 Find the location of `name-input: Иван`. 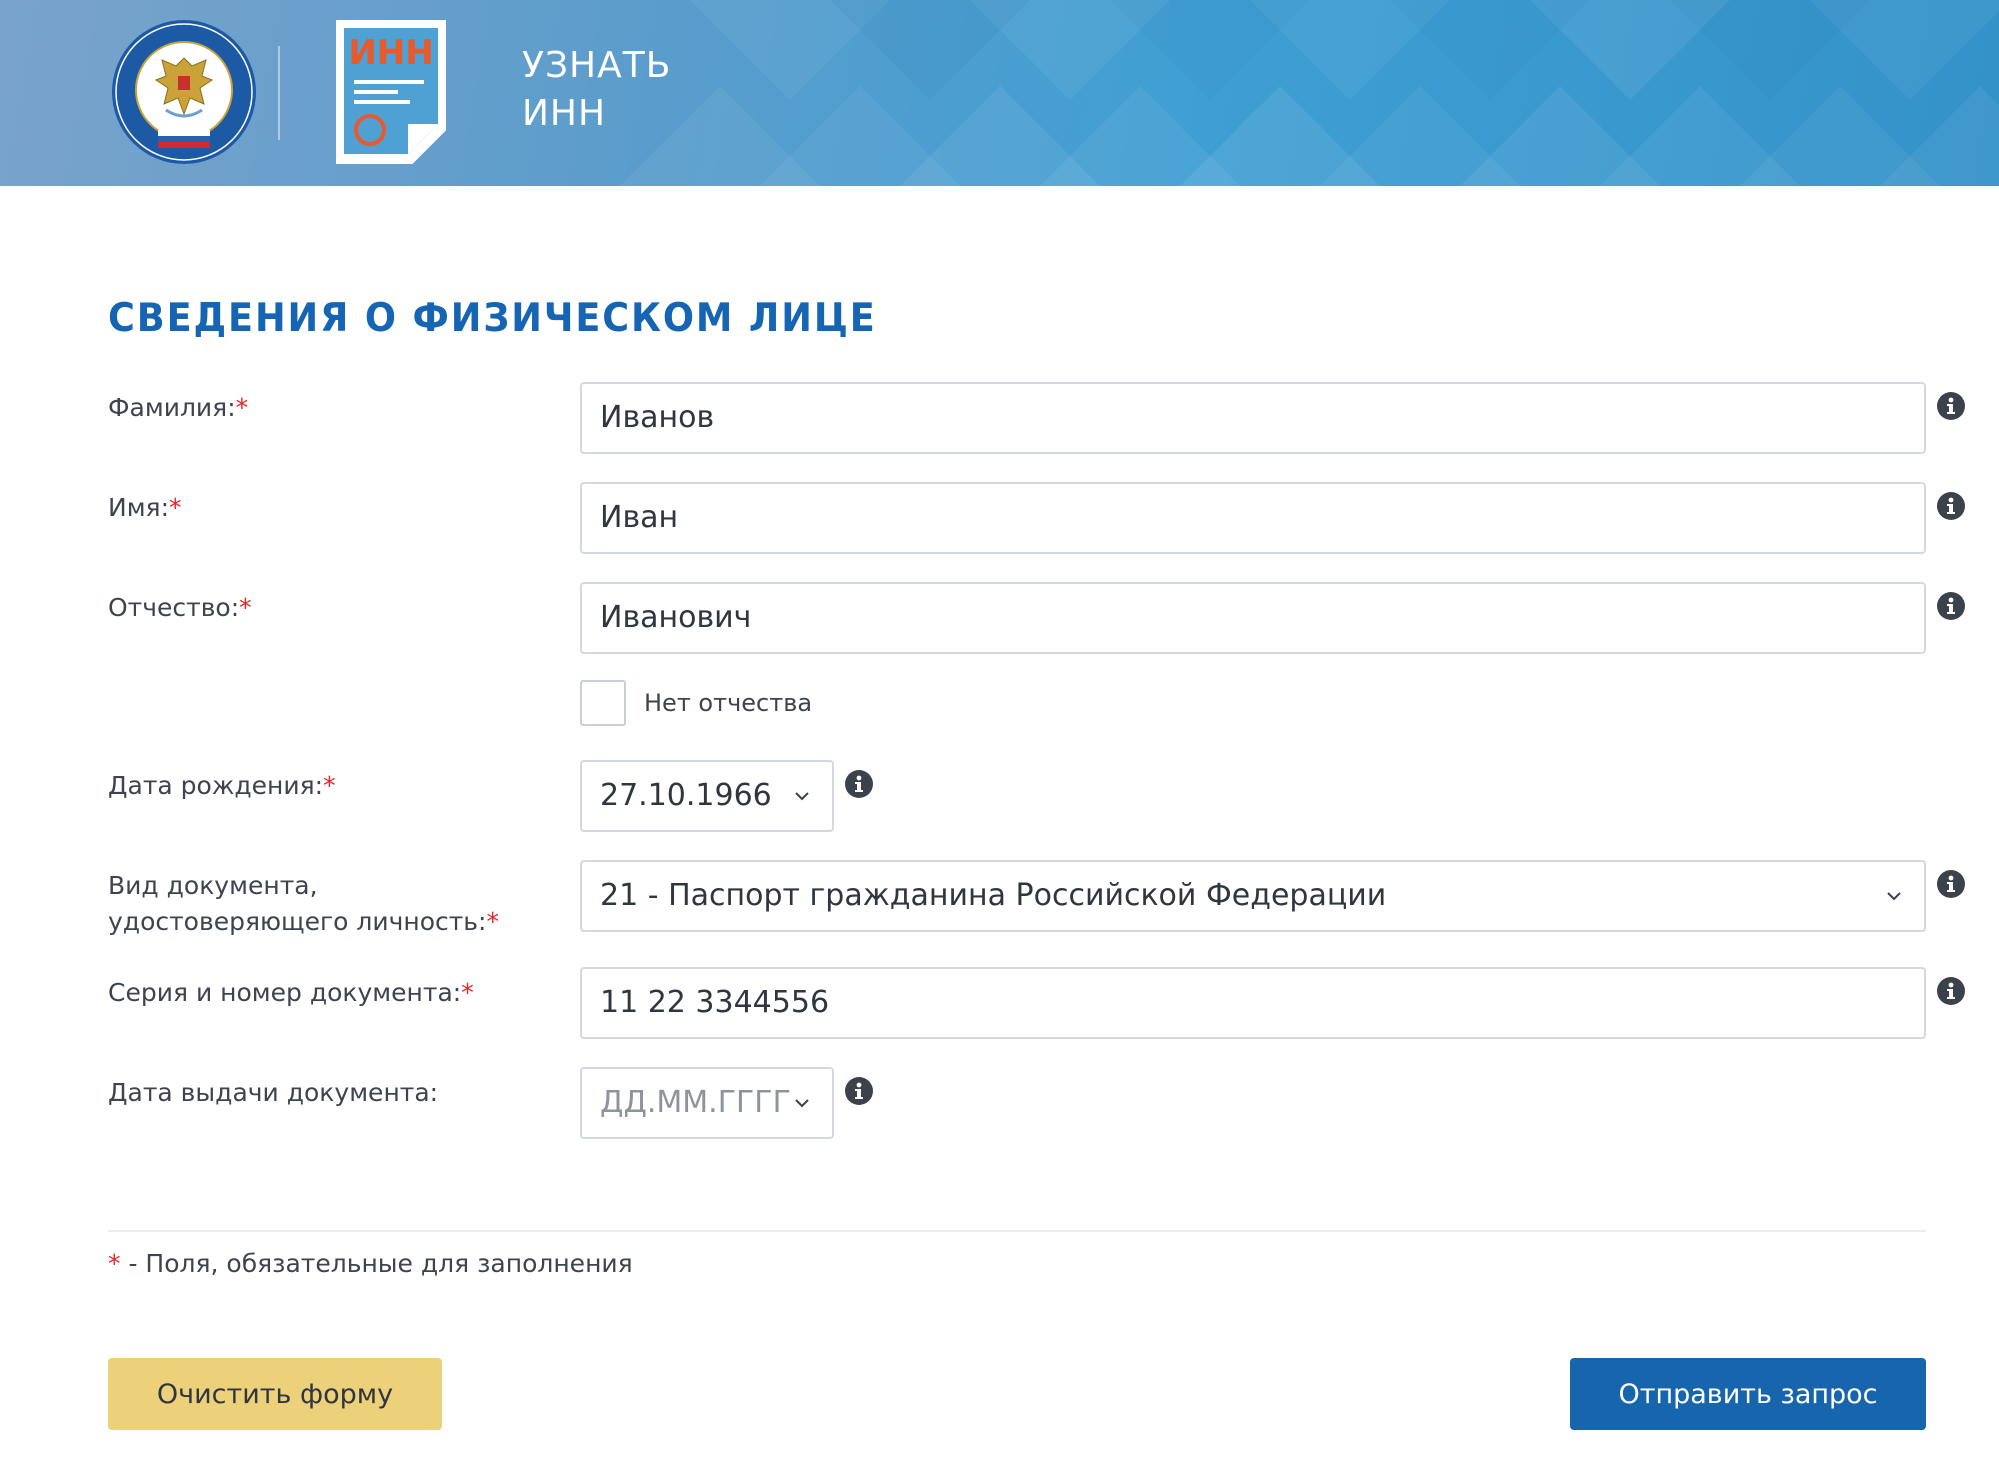

name-input: Иван is located at coordinates (1253, 518).